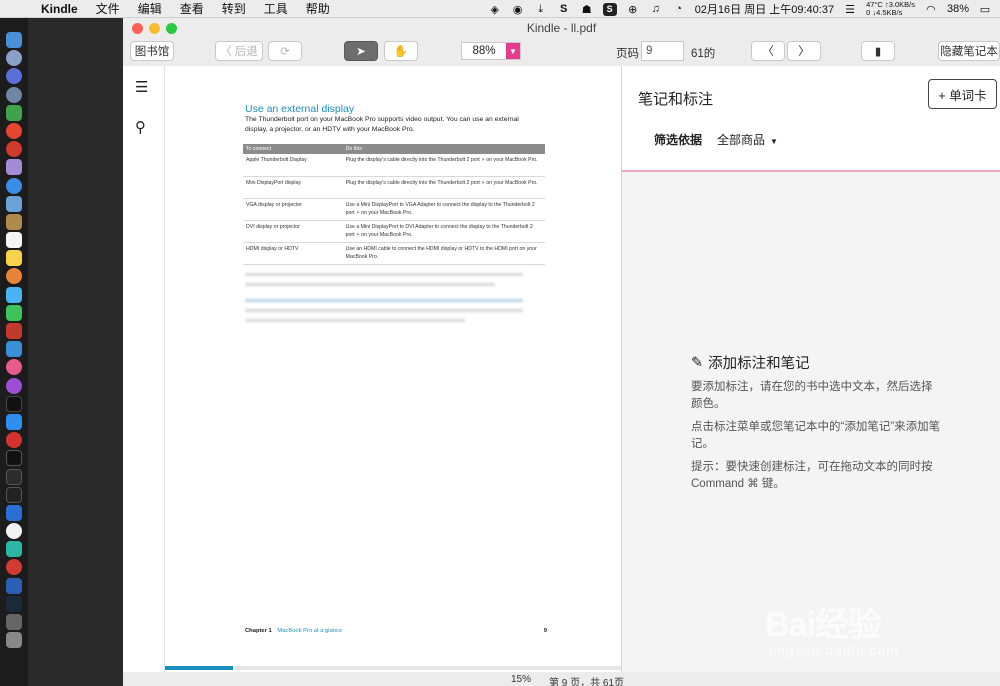 The height and width of the screenshot is (686, 1000). Describe the element at coordinates (561, 28) in the screenshot. I see `title-bar: Kindle - ll.pdf` at that location.